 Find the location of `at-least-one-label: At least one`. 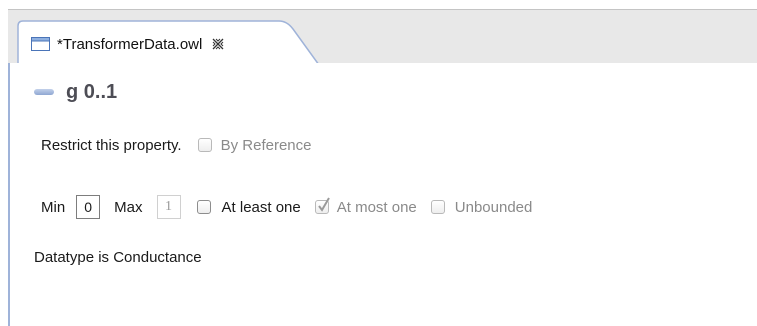

at-least-one-label: At least one is located at coordinates (261, 207).